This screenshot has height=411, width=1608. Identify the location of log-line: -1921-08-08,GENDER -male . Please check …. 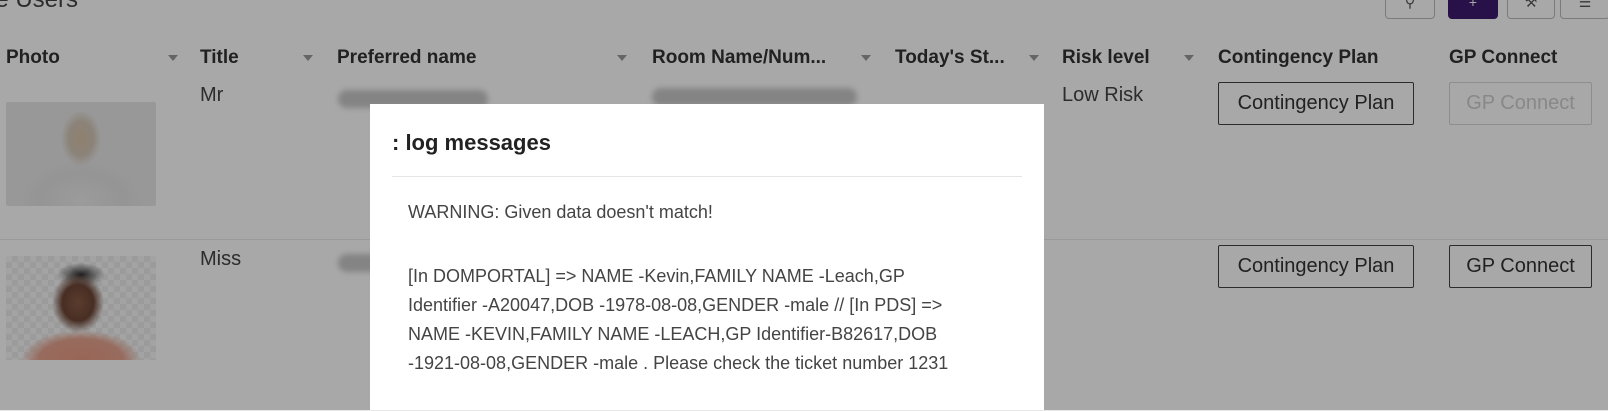
(678, 363).